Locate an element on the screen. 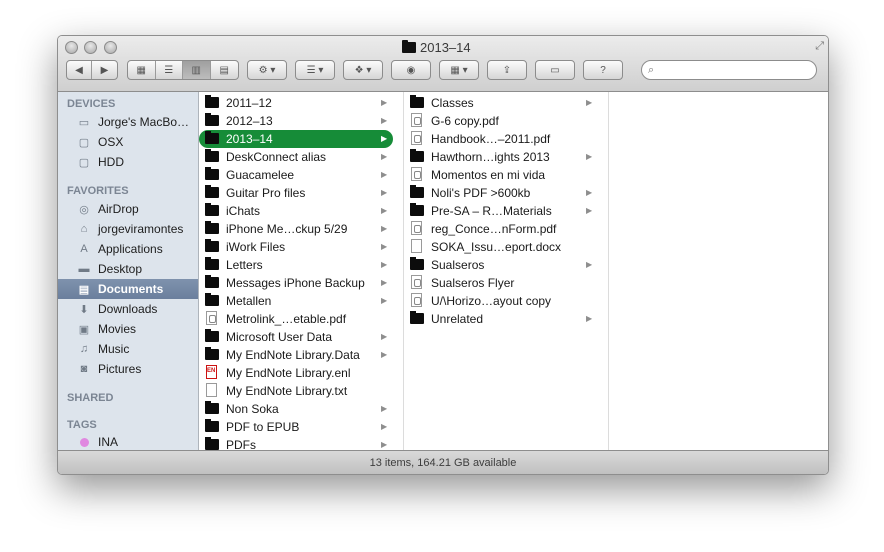 The width and height of the screenshot is (884, 552). arrange-button: ☰ ▾ is located at coordinates (315, 70).